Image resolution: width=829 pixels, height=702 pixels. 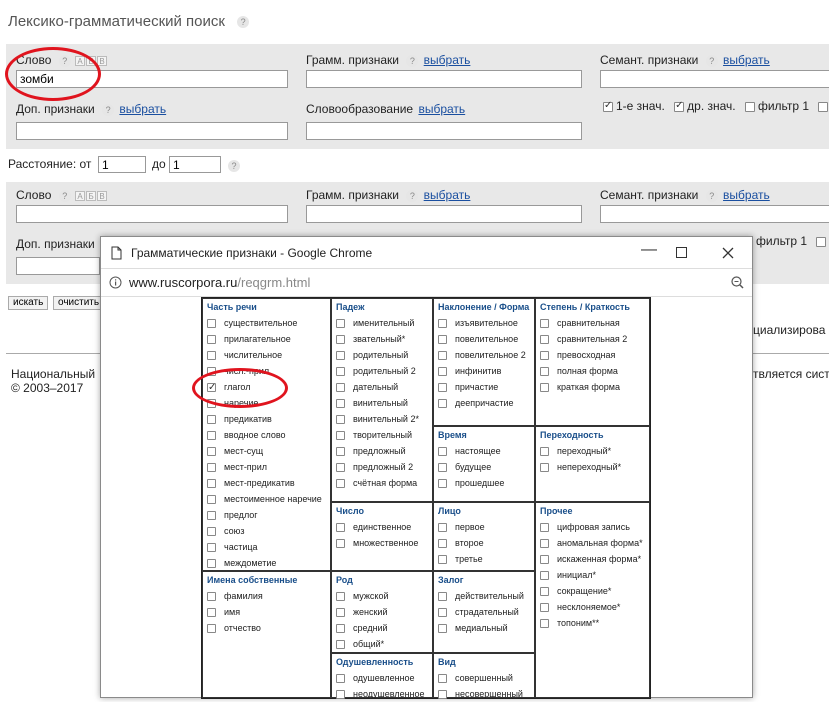 I want to click on grammar-option: сравнительная, so click(x=592, y=323).